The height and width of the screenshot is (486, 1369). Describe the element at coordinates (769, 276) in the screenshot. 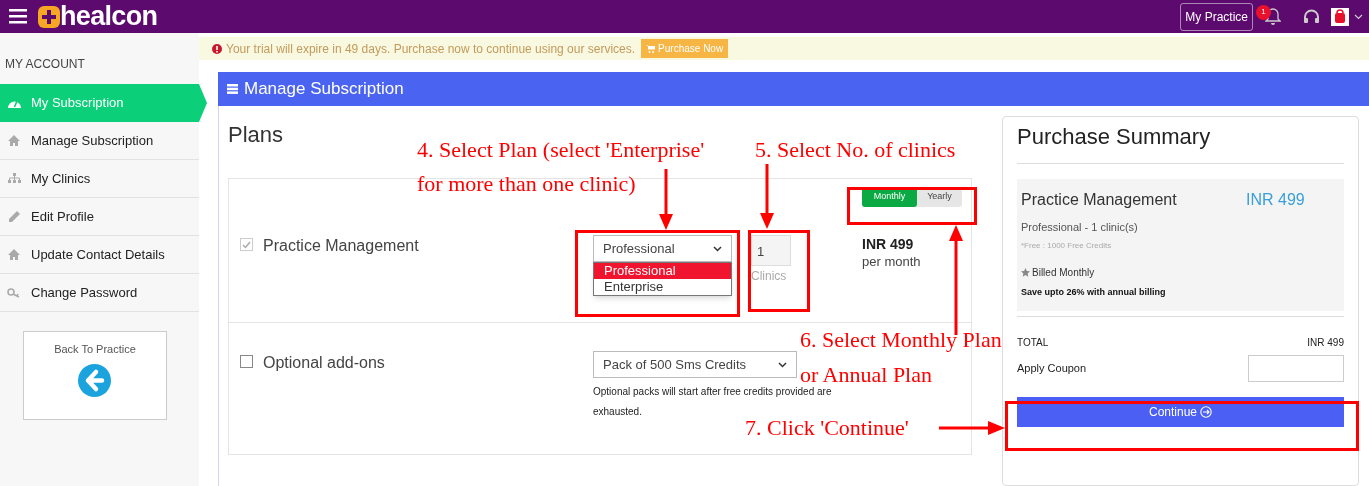

I see `field-label: Clinics` at that location.